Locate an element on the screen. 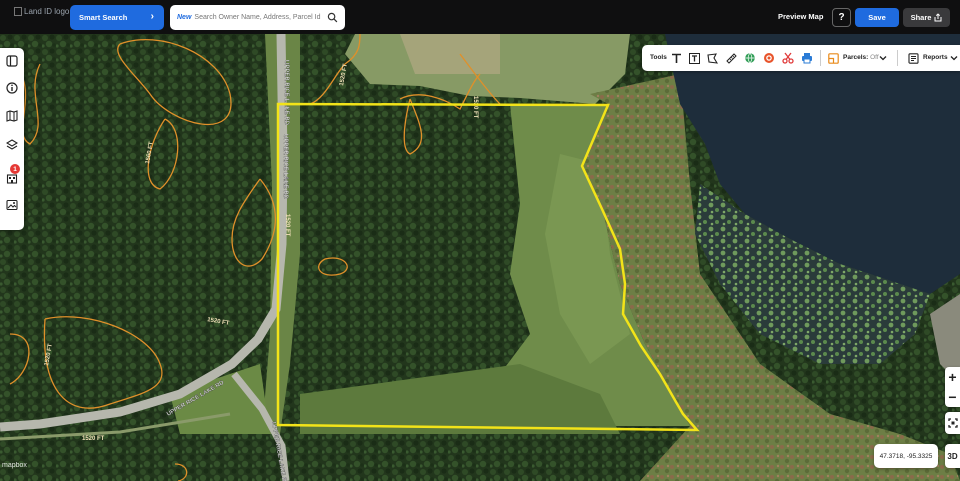 This screenshot has width=960, height=481. ruler-icon is located at coordinates (731, 58).